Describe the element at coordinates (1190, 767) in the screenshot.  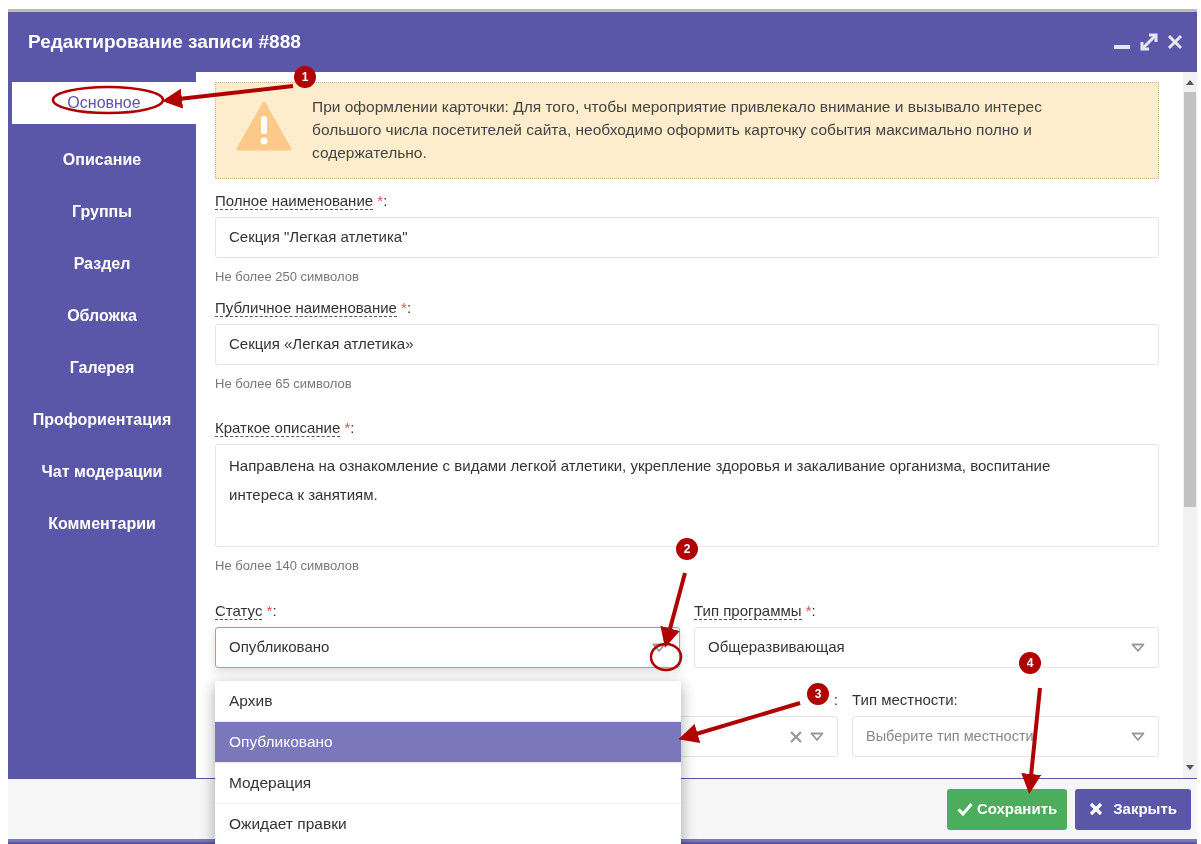
I see `scroll-down-icon` at that location.